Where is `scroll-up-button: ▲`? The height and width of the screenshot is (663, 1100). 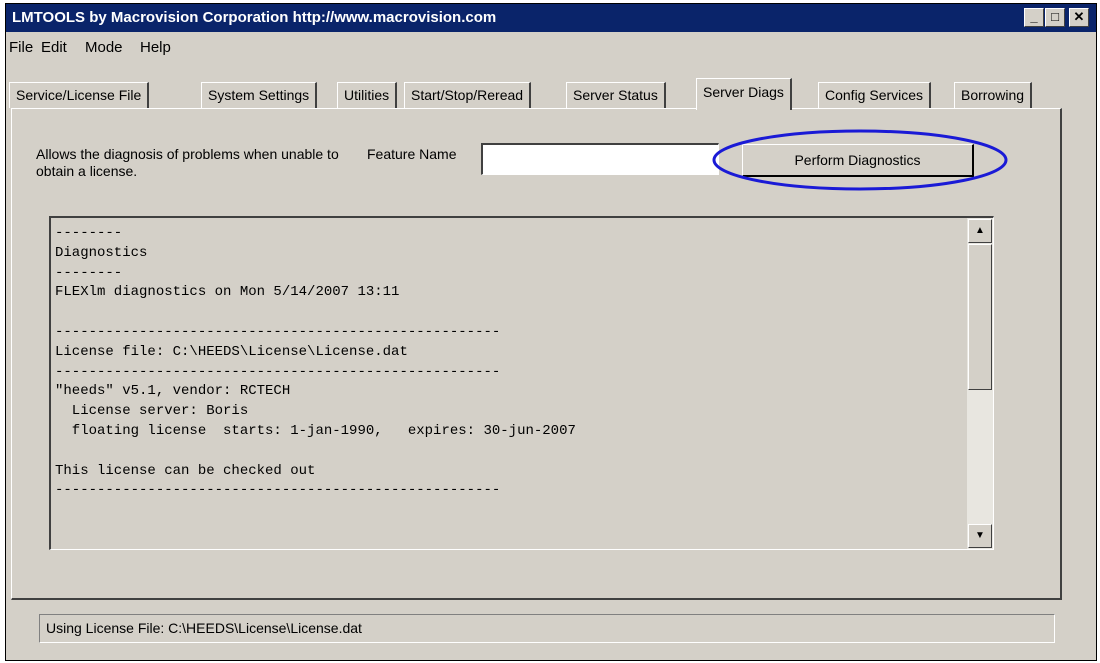 scroll-up-button: ▲ is located at coordinates (980, 231).